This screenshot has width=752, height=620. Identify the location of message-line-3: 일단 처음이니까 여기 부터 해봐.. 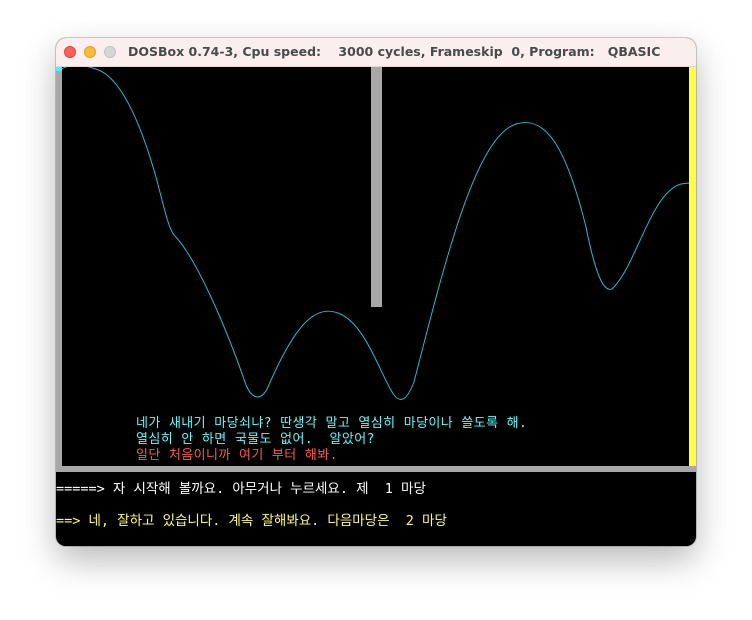
(237, 455).